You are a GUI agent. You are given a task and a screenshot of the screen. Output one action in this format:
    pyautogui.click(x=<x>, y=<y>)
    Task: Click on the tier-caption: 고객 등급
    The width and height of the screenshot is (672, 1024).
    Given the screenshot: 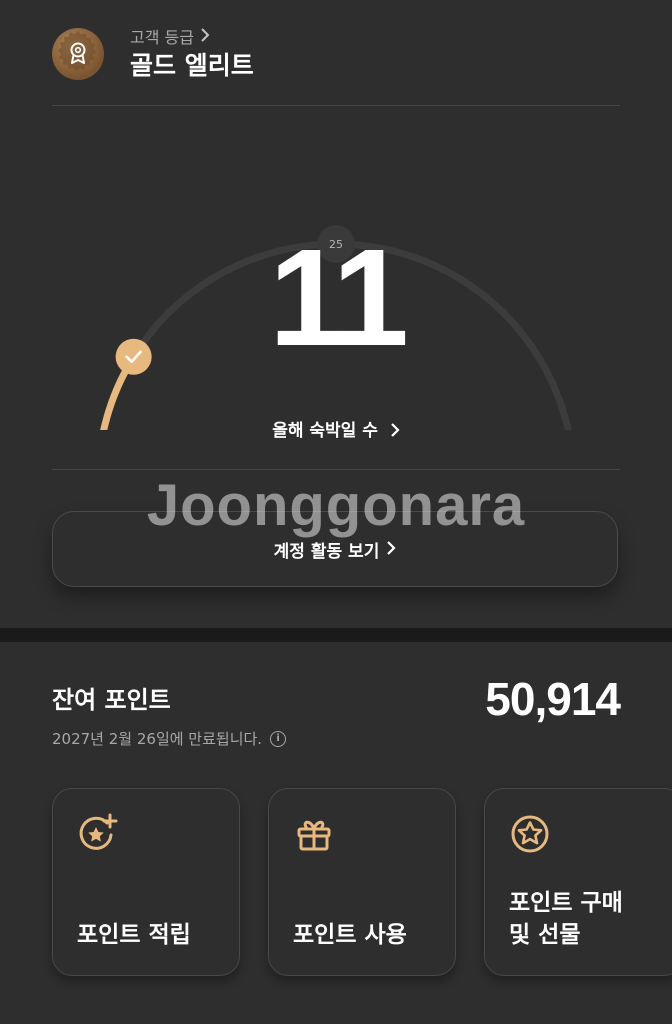 What is the action you would take?
    pyautogui.click(x=170, y=36)
    